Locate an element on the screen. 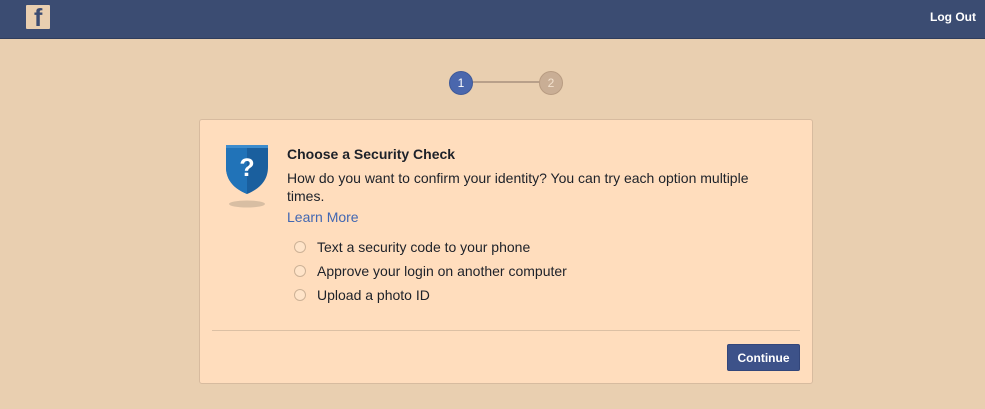 The image size is (985, 409). card-divider is located at coordinates (506, 330).